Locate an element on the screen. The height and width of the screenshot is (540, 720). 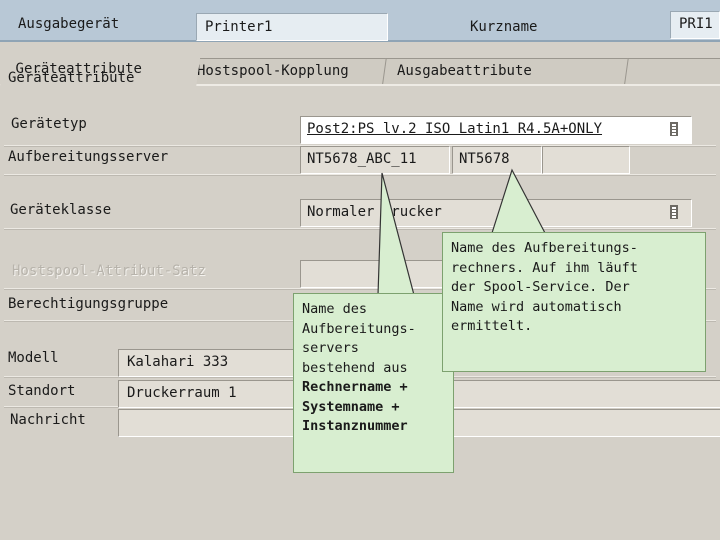
device-field: Printer1 is located at coordinates (292, 27).